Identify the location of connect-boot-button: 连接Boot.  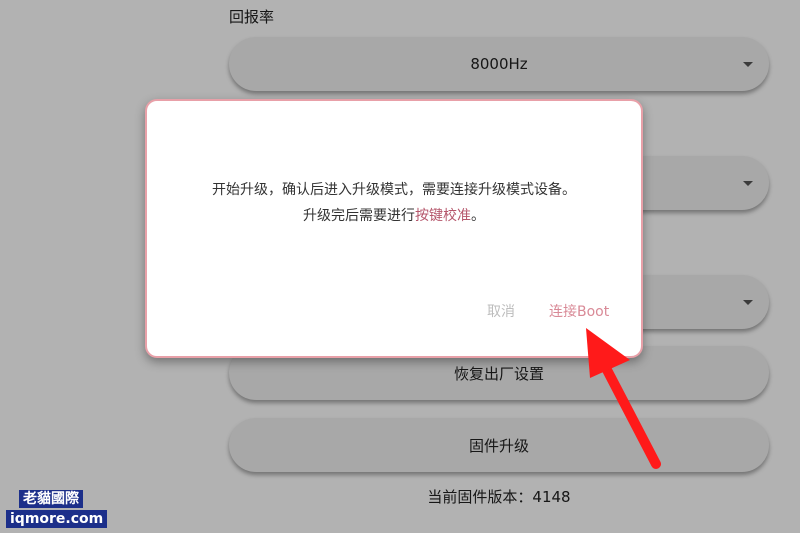
(579, 311).